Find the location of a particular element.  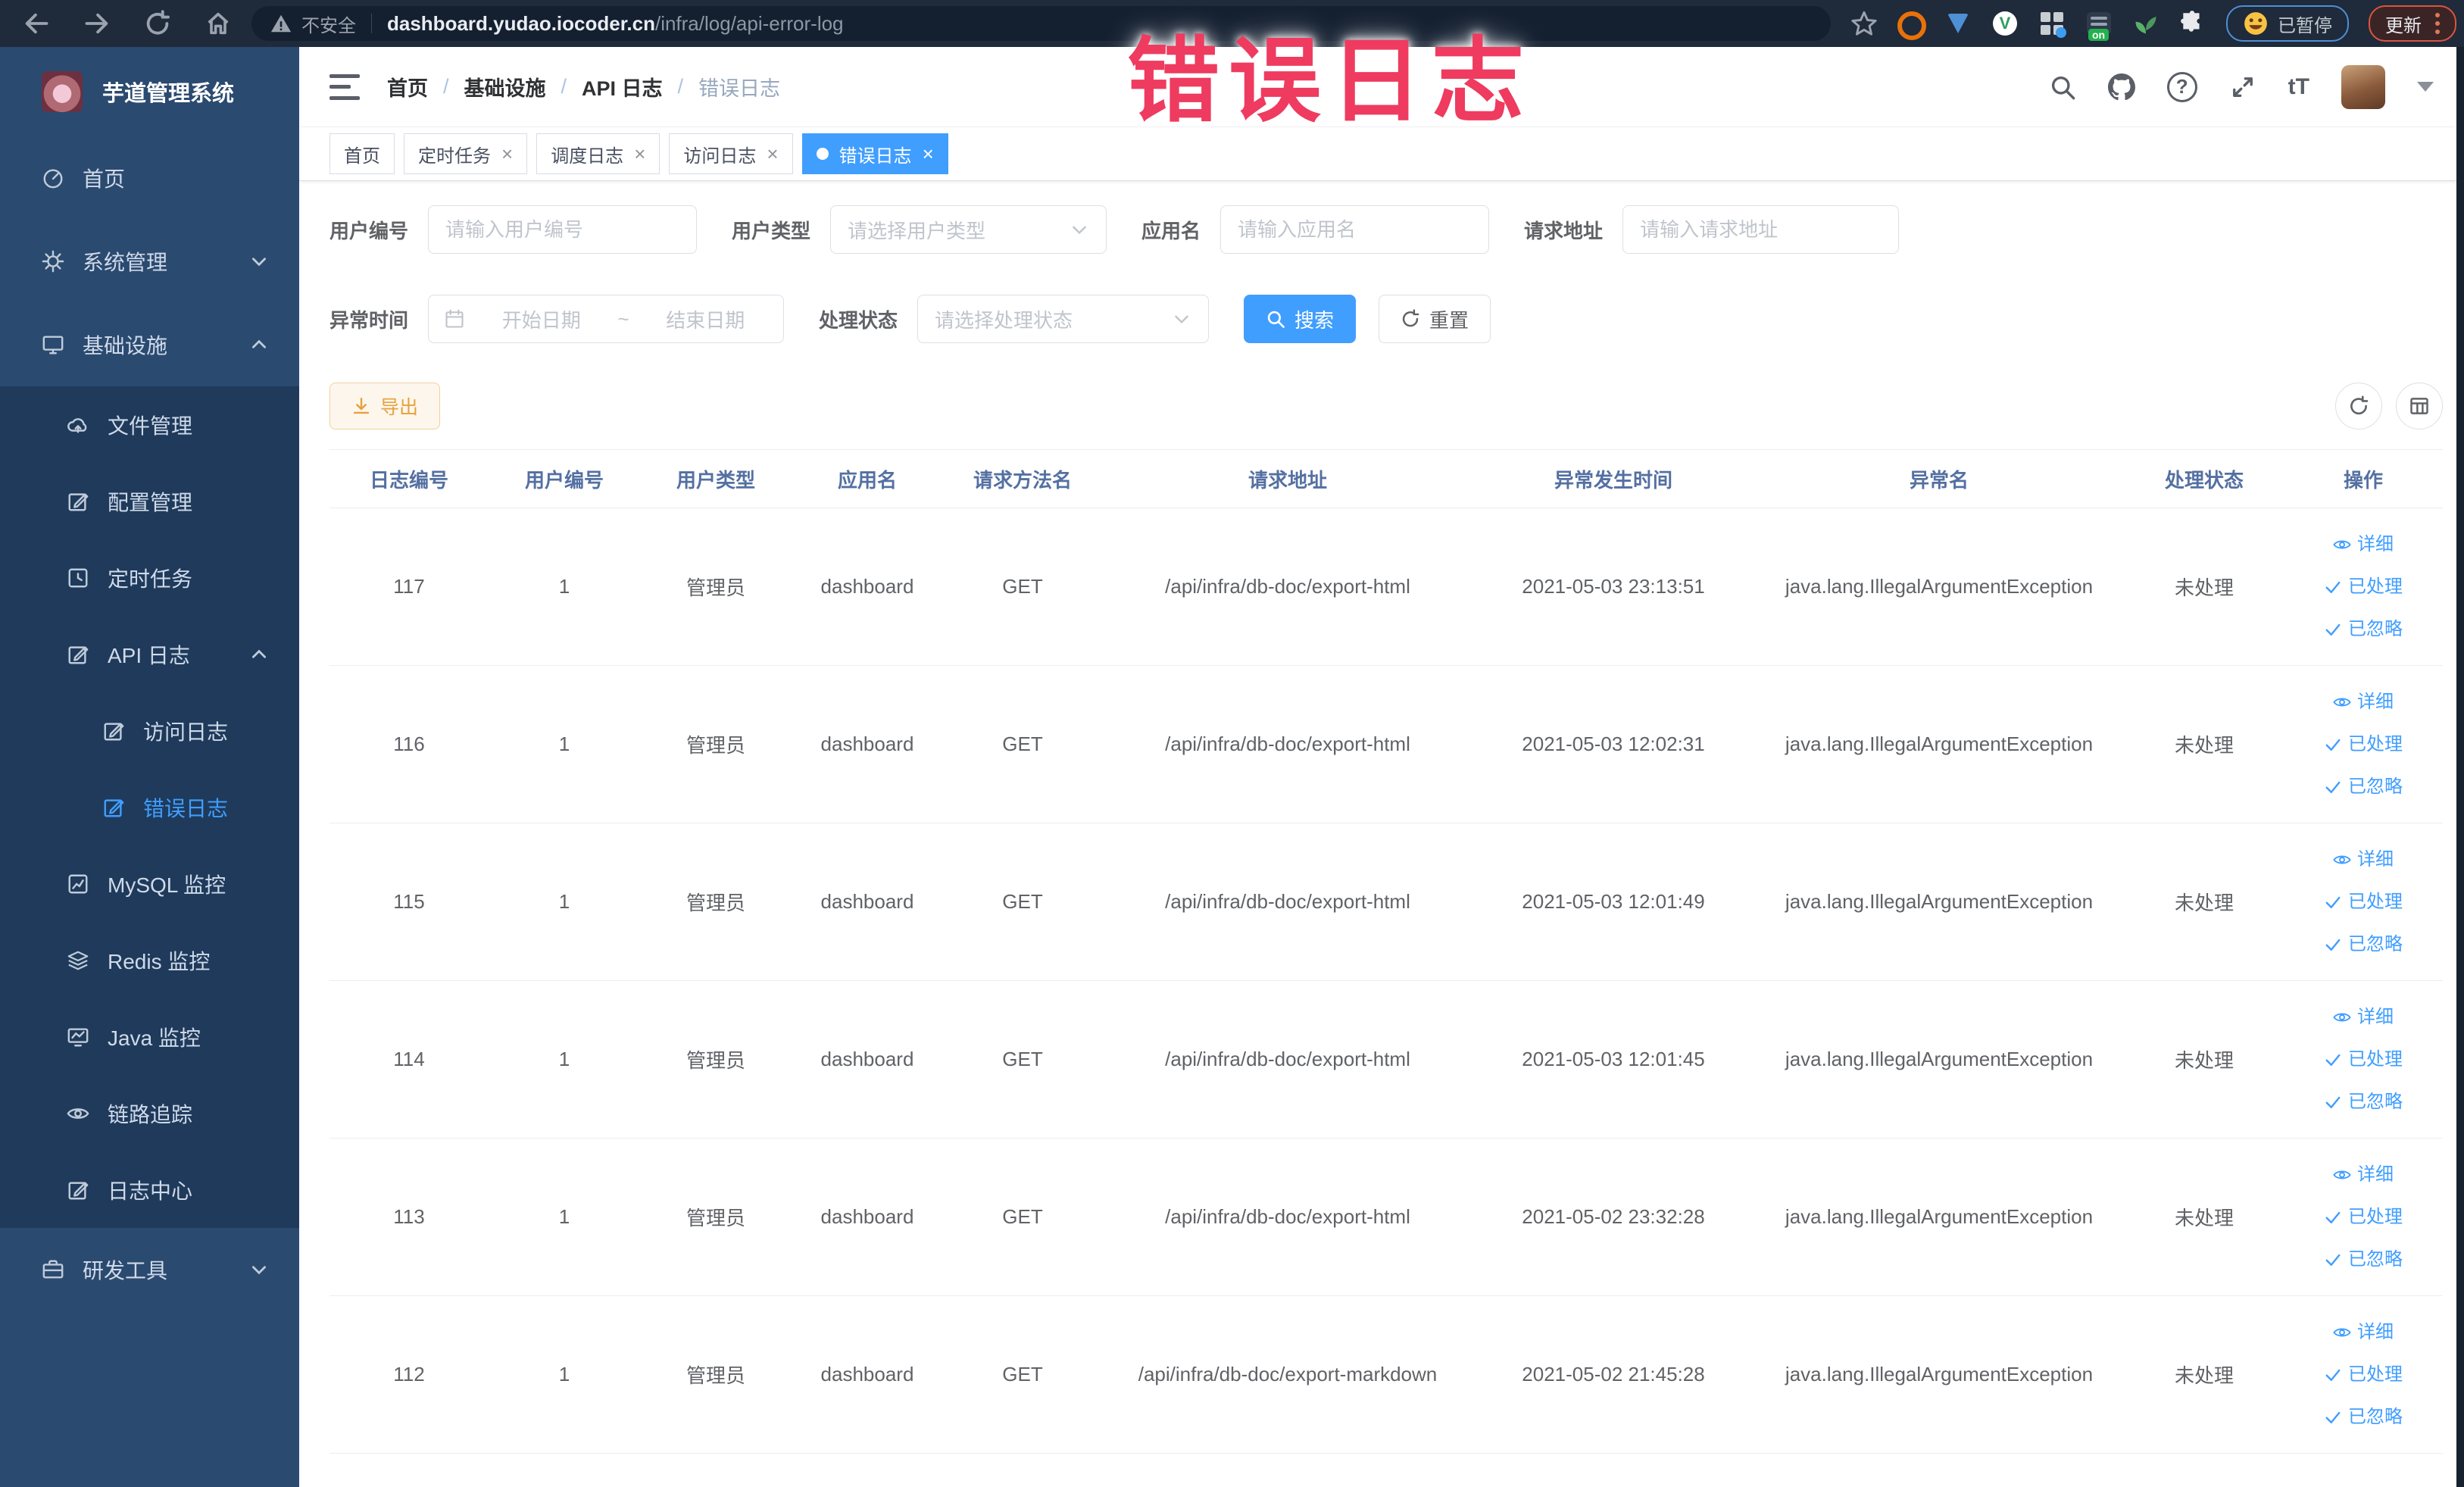

sidebar-item-config-manage: 配置管理 is located at coordinates (149, 501).